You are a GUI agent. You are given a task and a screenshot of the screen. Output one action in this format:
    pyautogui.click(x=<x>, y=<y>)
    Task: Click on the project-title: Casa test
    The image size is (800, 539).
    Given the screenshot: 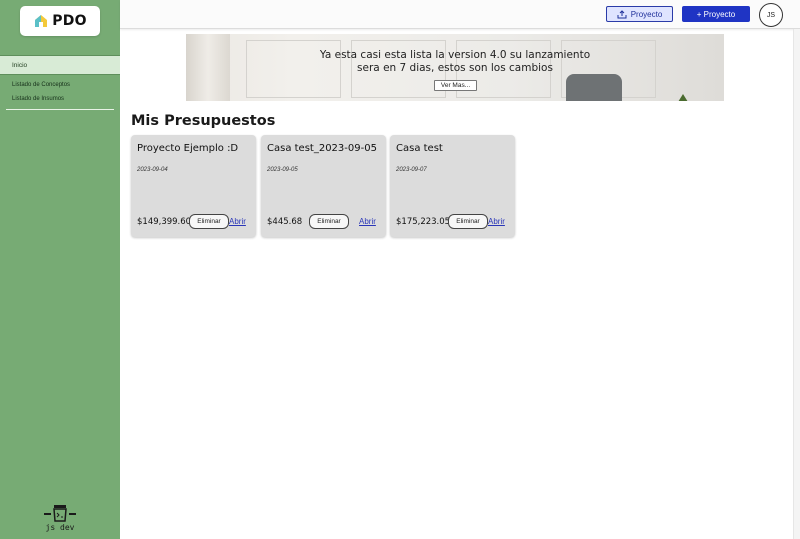 What is the action you would take?
    pyautogui.click(x=419, y=148)
    